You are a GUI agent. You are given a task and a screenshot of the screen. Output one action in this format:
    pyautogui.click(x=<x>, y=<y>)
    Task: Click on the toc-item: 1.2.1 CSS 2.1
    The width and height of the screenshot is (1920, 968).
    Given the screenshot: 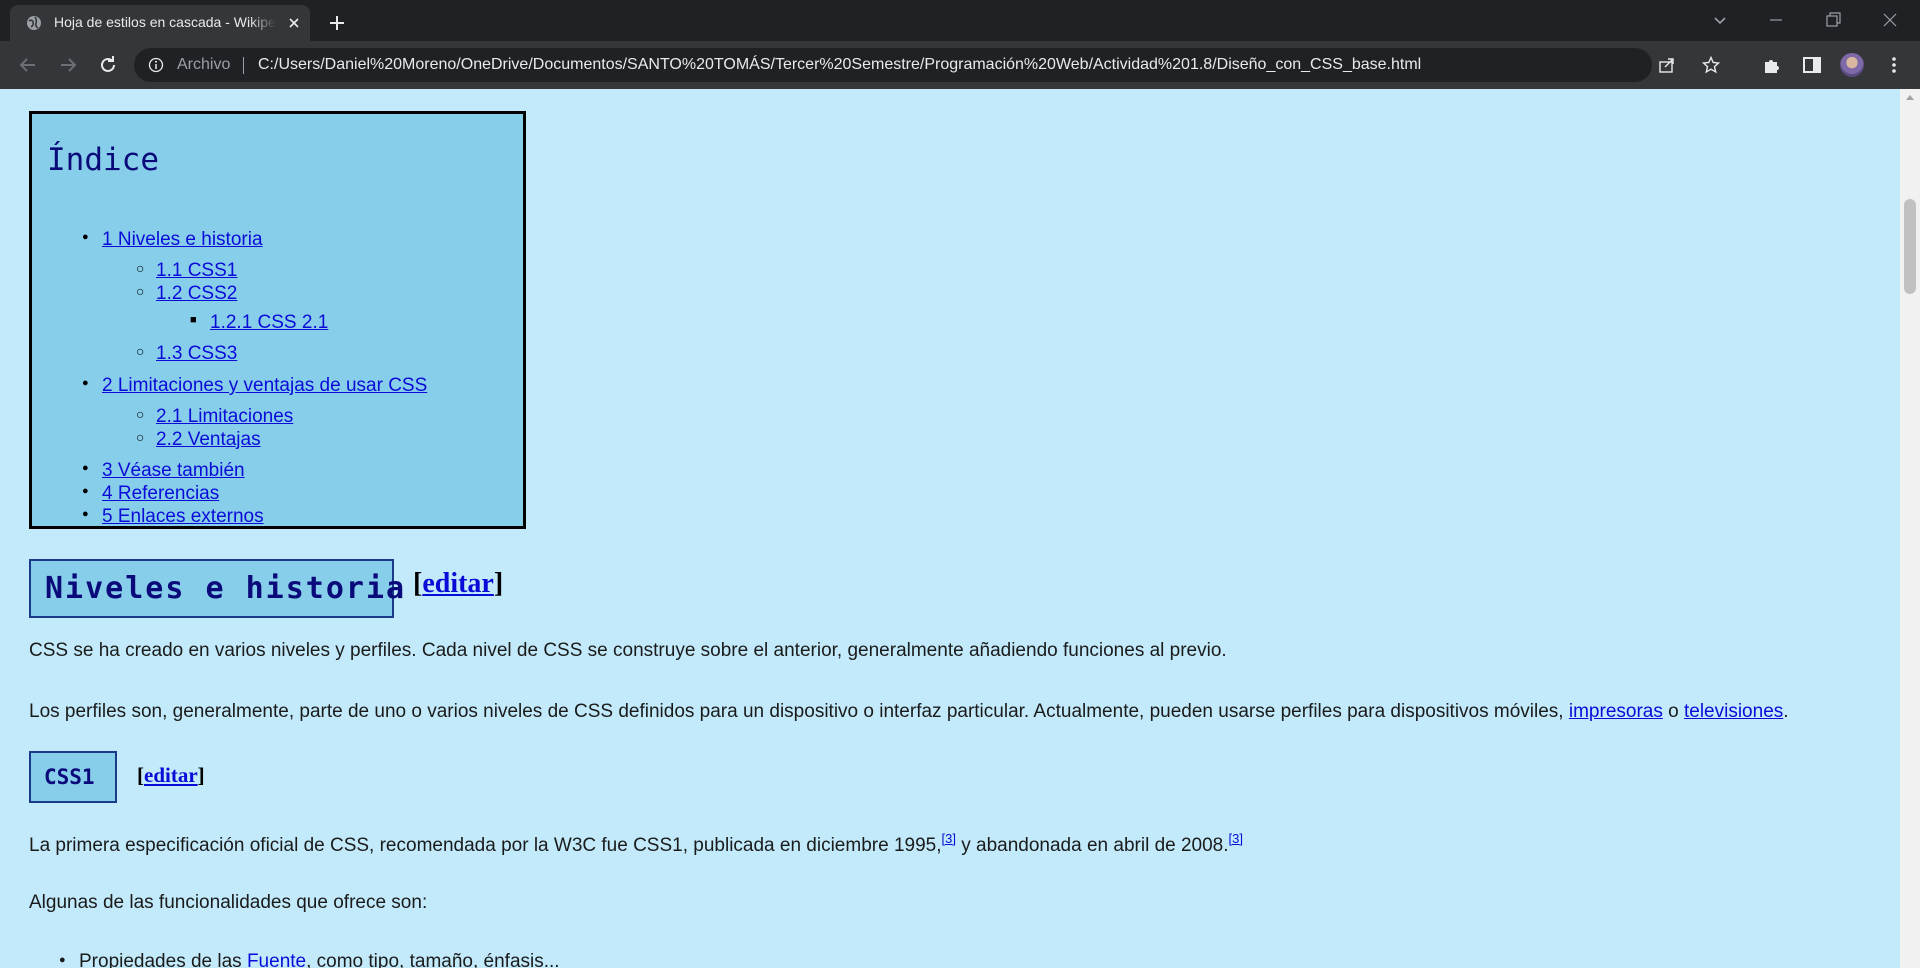 What is the action you would take?
    pyautogui.click(x=259, y=323)
    